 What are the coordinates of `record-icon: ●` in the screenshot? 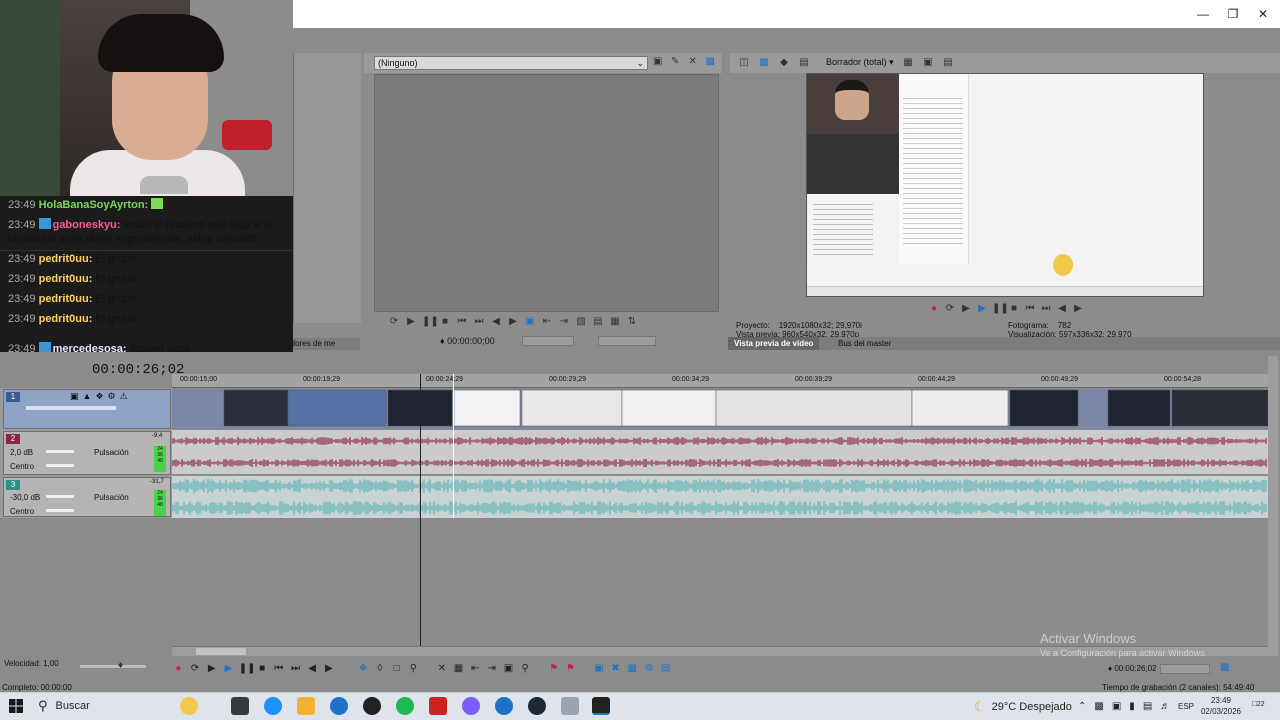 It's located at (178, 668).